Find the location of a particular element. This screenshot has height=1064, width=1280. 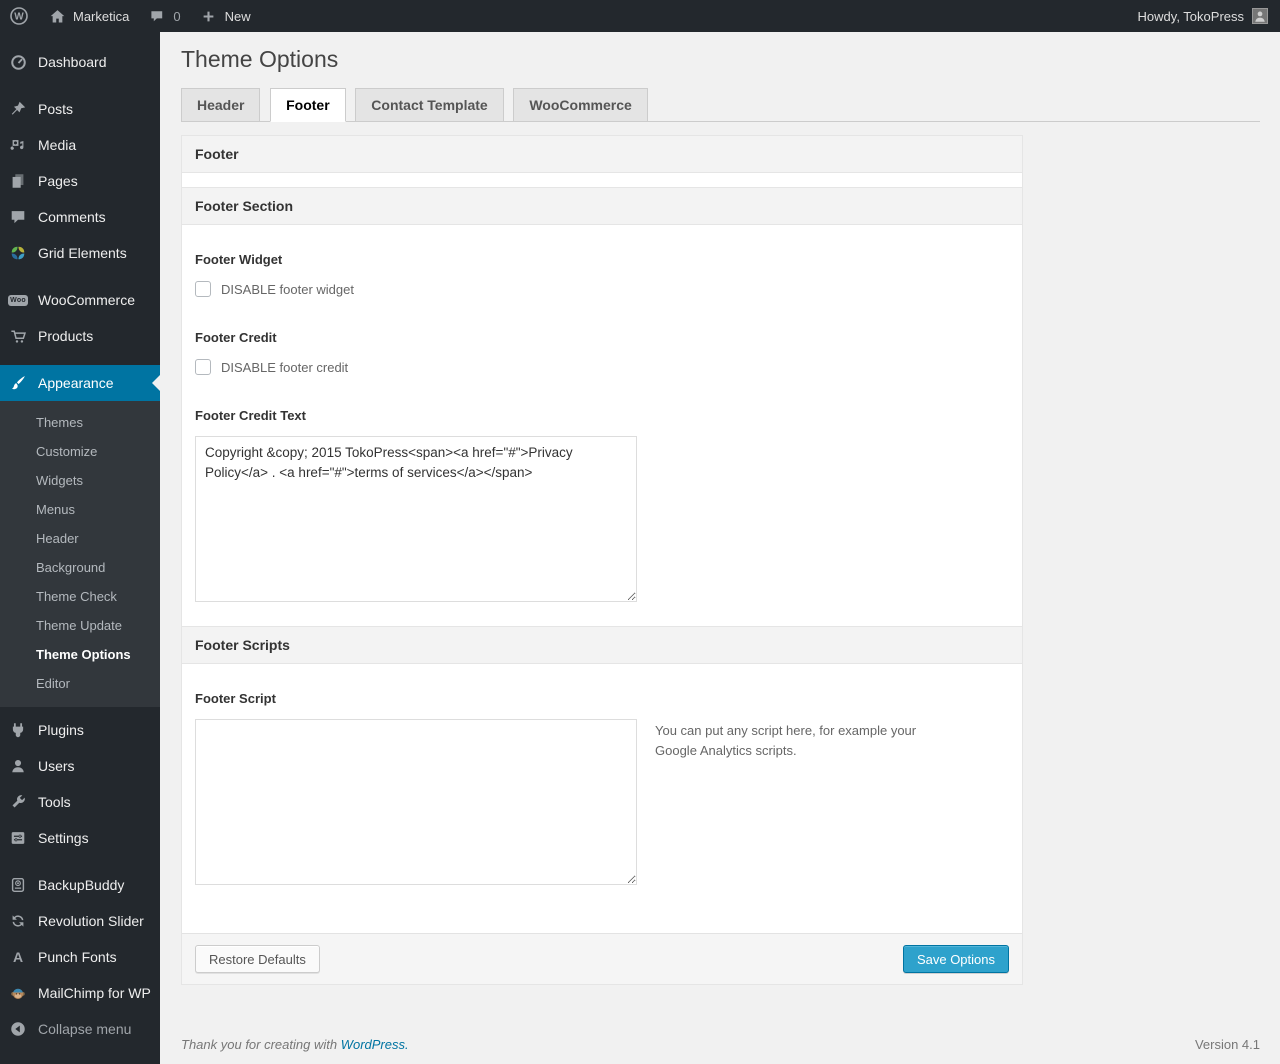

panel-spacer is located at coordinates (602, 180).